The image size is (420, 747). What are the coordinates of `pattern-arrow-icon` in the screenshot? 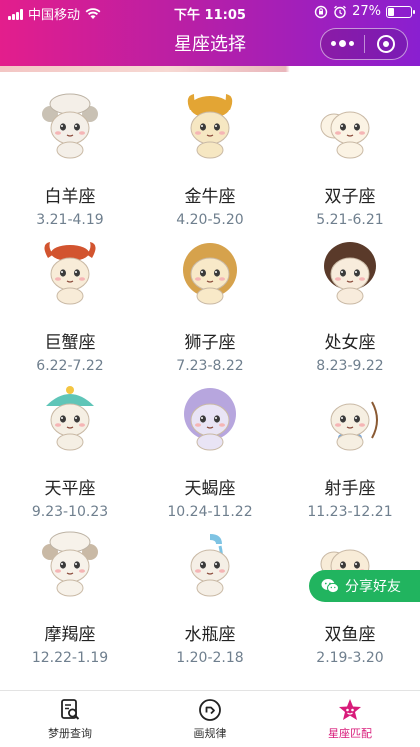 It's located at (210, 710).